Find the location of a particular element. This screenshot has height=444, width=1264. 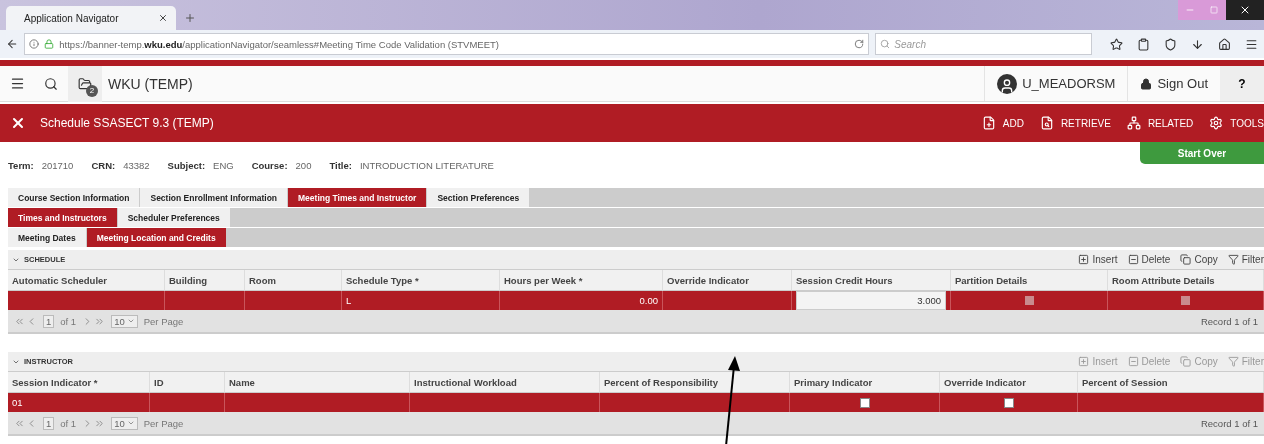

address-field: https://banner-temp.wku.edu/applicationNavigator/seamless#Meeting Time Code Validation (STVMEET) is located at coordinates (447, 44).